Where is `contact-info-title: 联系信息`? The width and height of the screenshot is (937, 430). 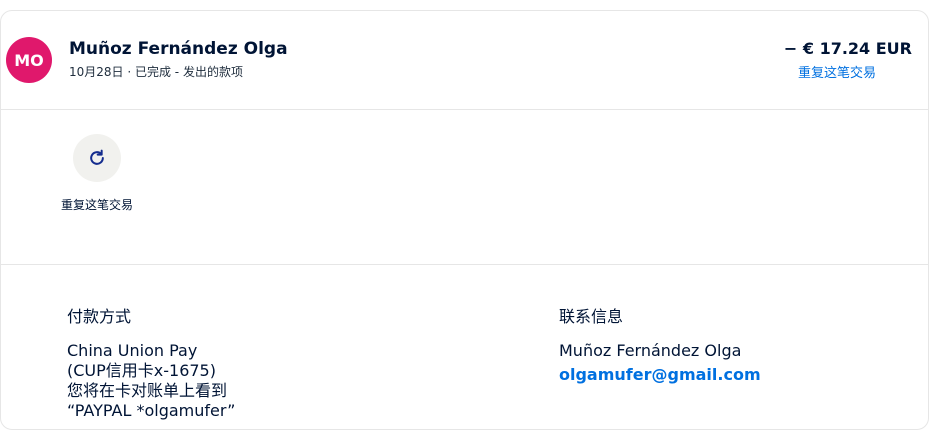
contact-info-title: 联系信息 is located at coordinates (591, 316).